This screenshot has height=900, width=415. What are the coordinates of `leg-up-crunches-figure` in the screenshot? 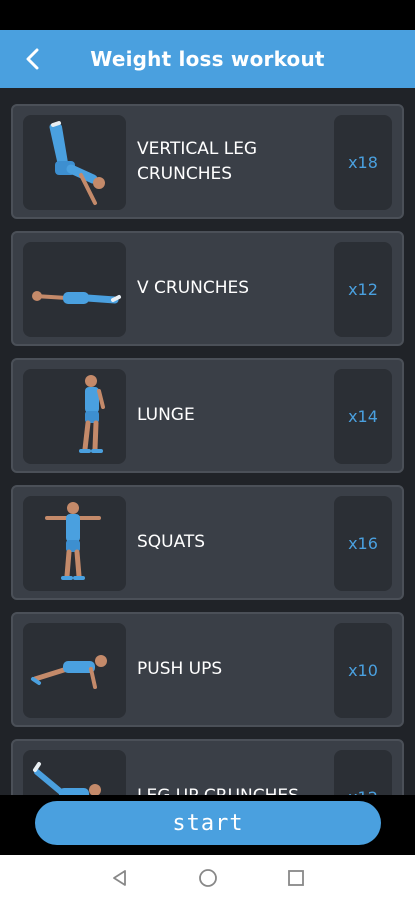 It's located at (67, 778).